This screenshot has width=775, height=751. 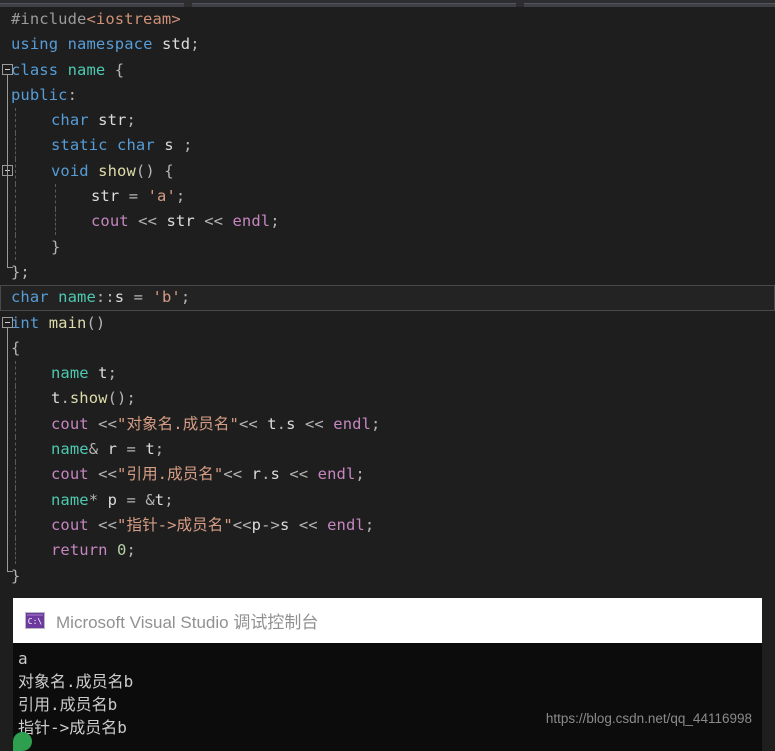 I want to click on code-line: #include<iostream>, so click(x=387, y=19).